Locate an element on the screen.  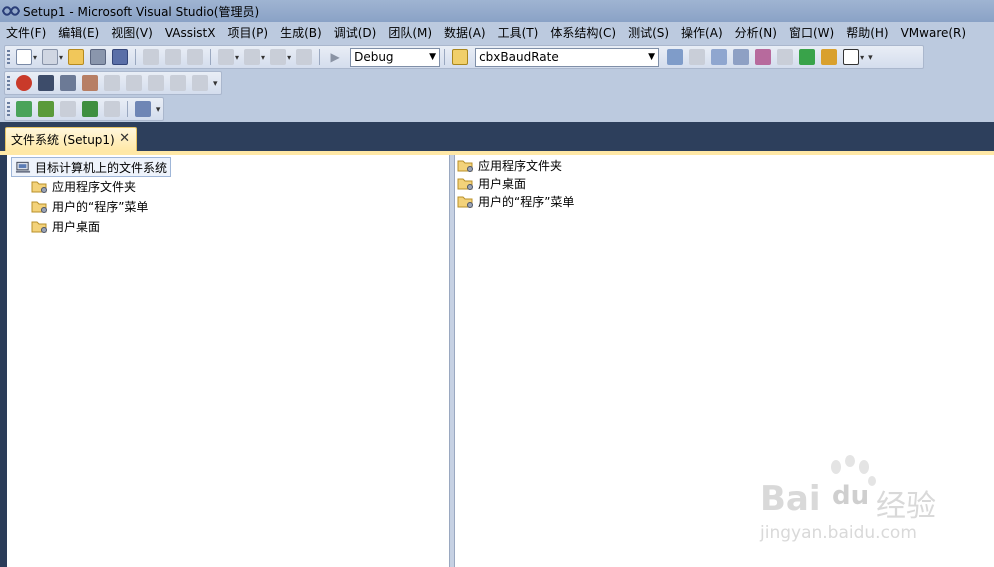
object-browser-icon is located at coordinates (719, 57).